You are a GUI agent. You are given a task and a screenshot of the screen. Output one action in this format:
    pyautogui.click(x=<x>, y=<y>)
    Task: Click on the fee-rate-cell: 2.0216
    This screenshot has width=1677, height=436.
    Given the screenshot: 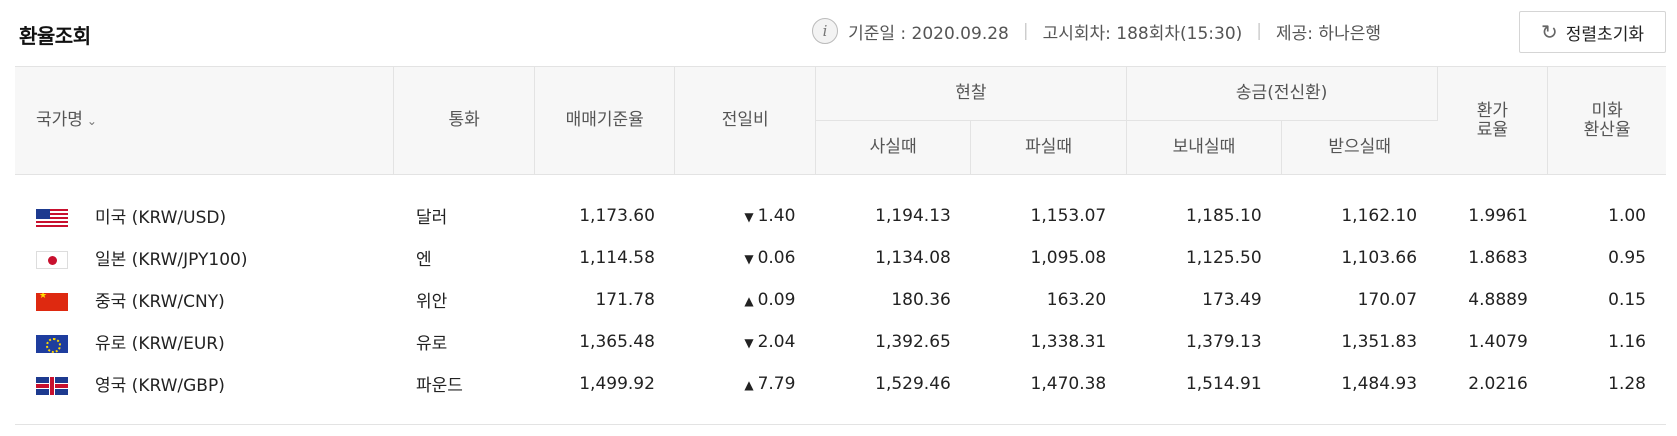 What is the action you would take?
    pyautogui.click(x=1498, y=383)
    